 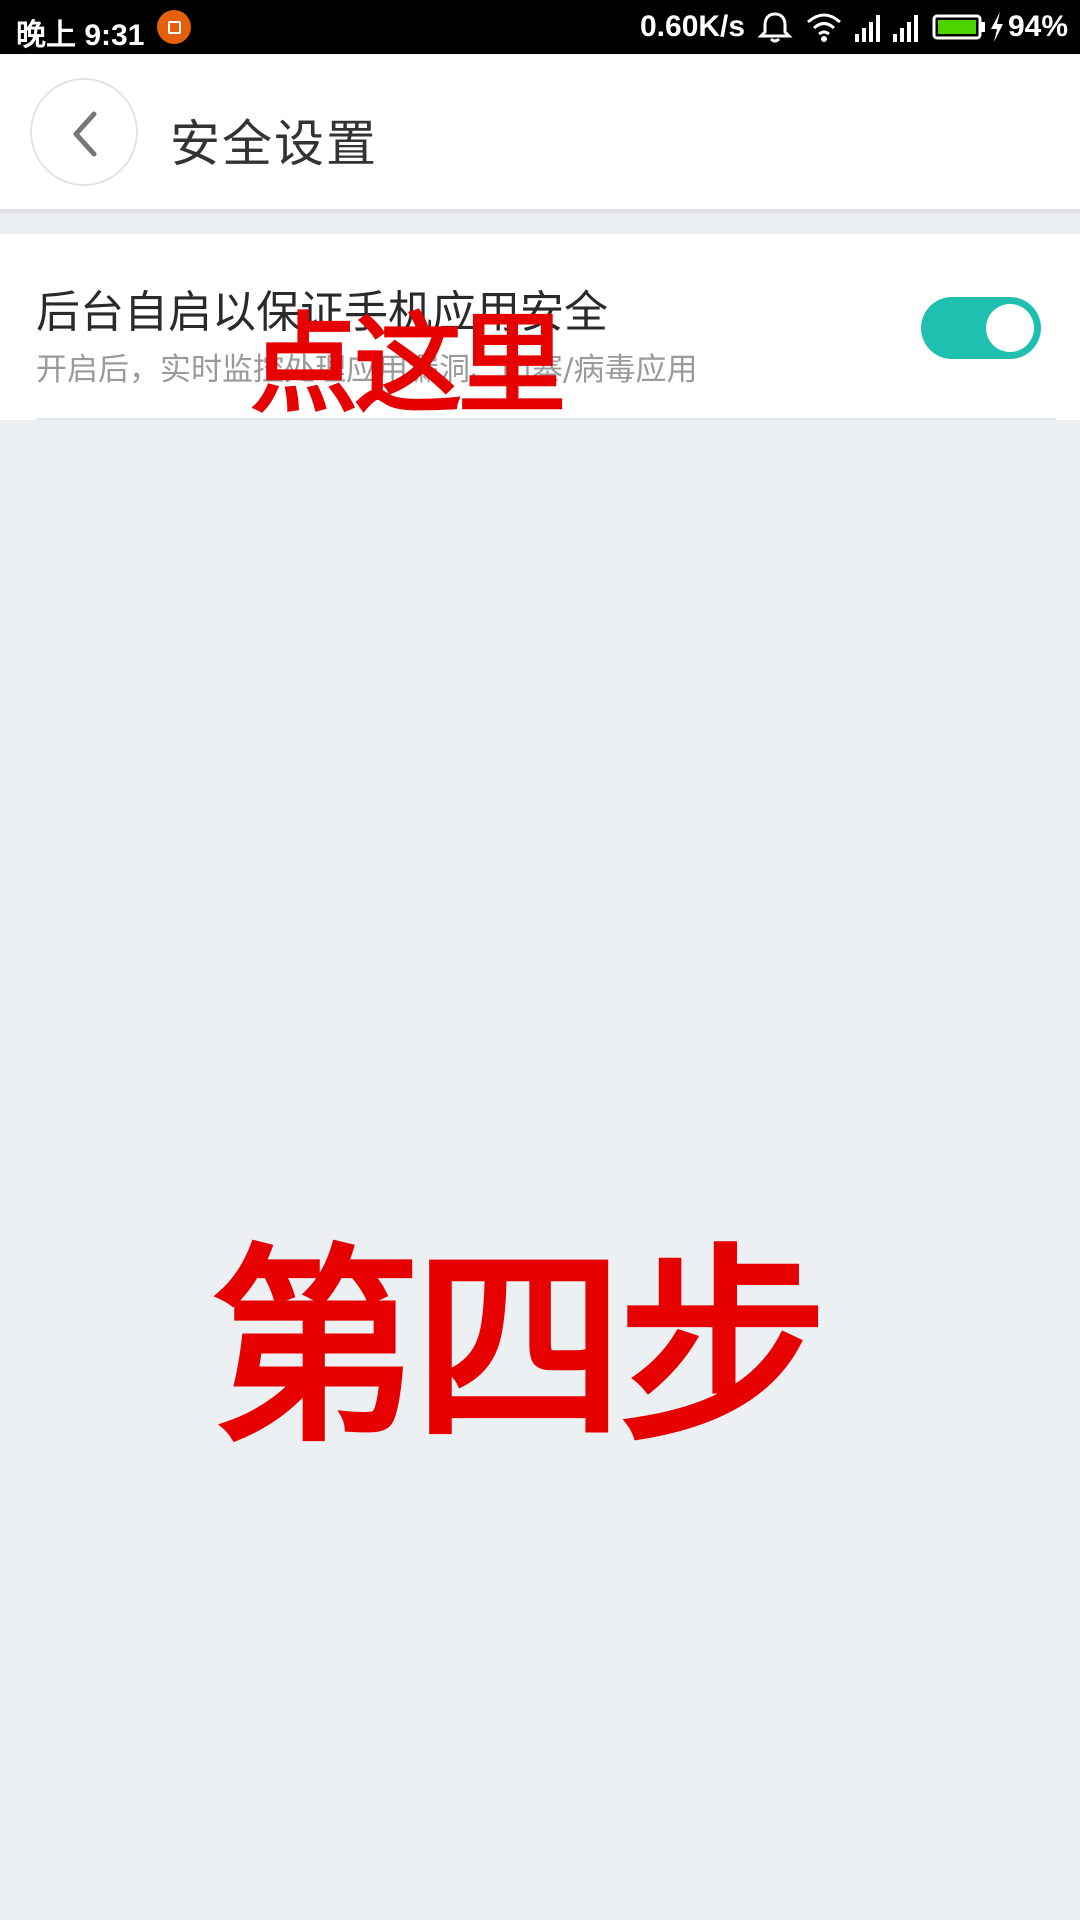 What do you see at coordinates (775, 27) in the screenshot?
I see `alarm-bell-icon` at bounding box center [775, 27].